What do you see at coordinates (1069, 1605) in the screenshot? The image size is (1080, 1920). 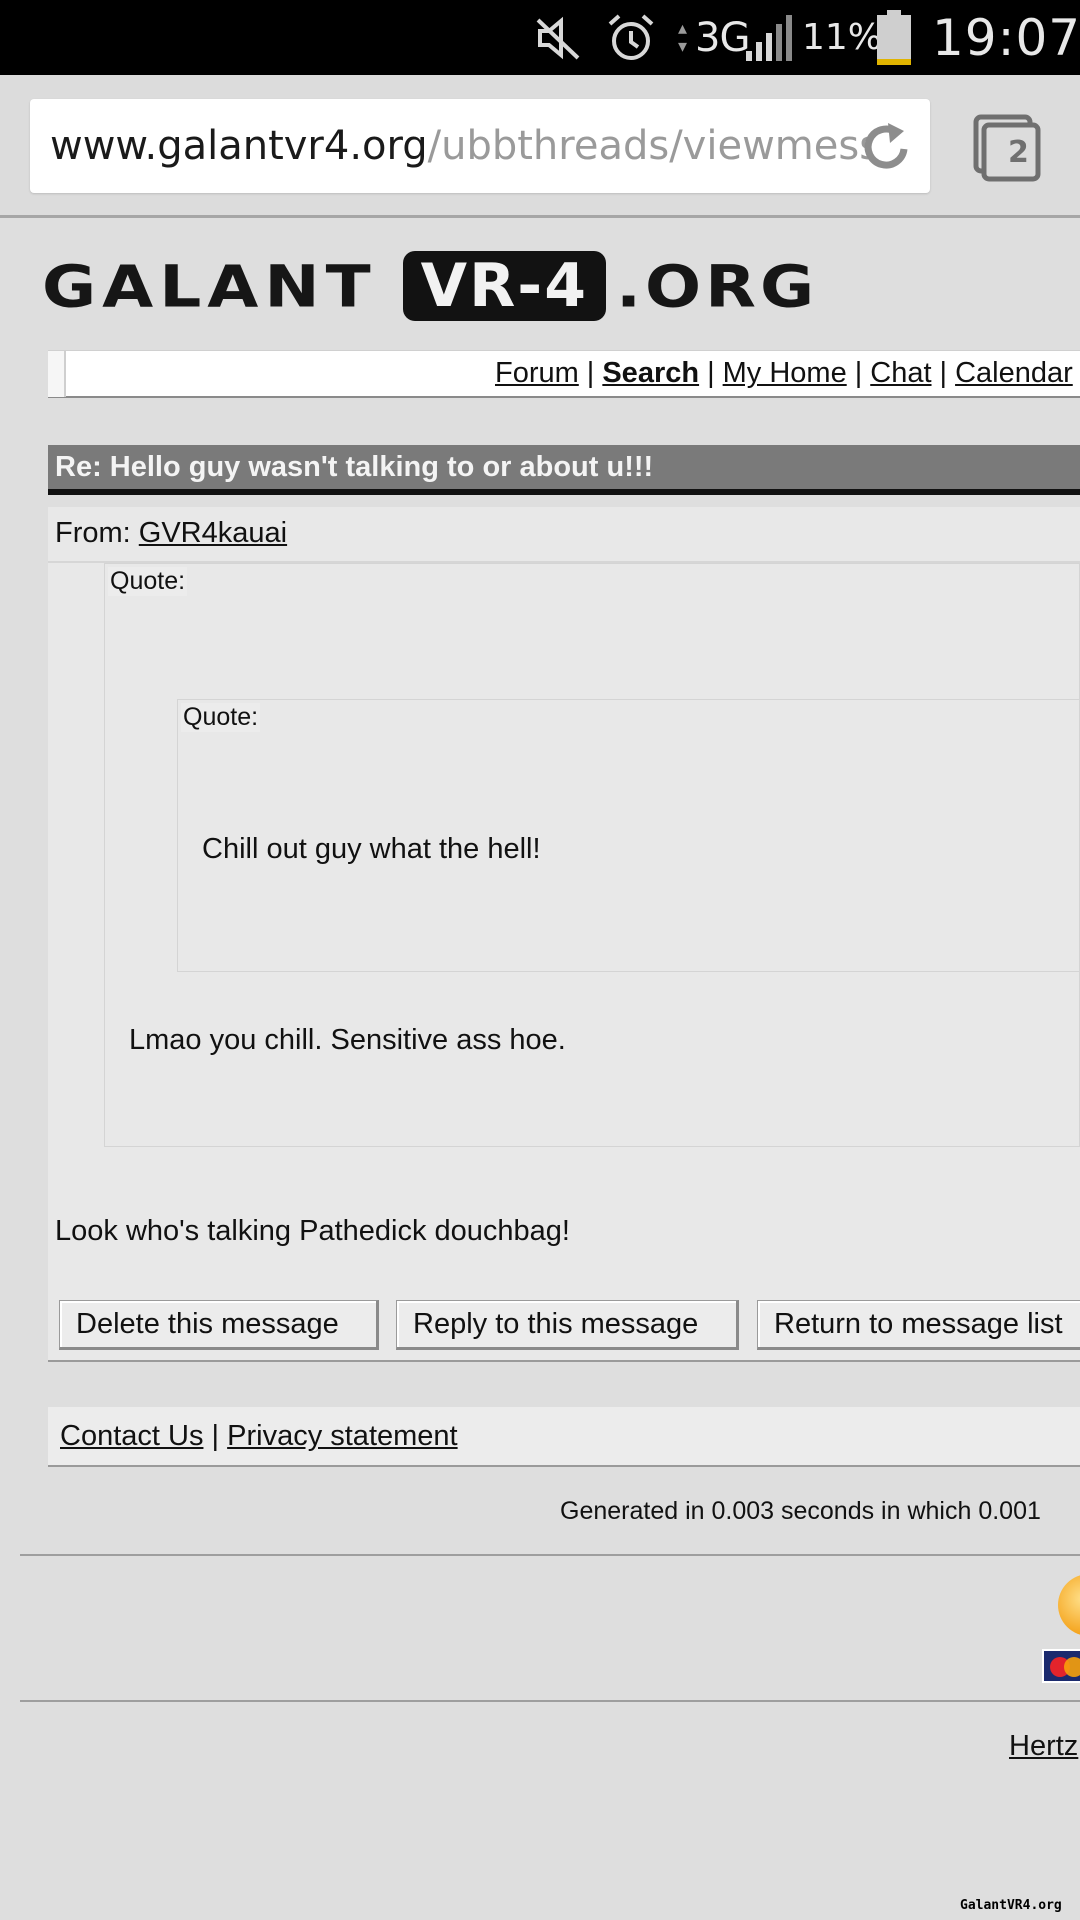 I see `sponsor-badge-icon` at bounding box center [1069, 1605].